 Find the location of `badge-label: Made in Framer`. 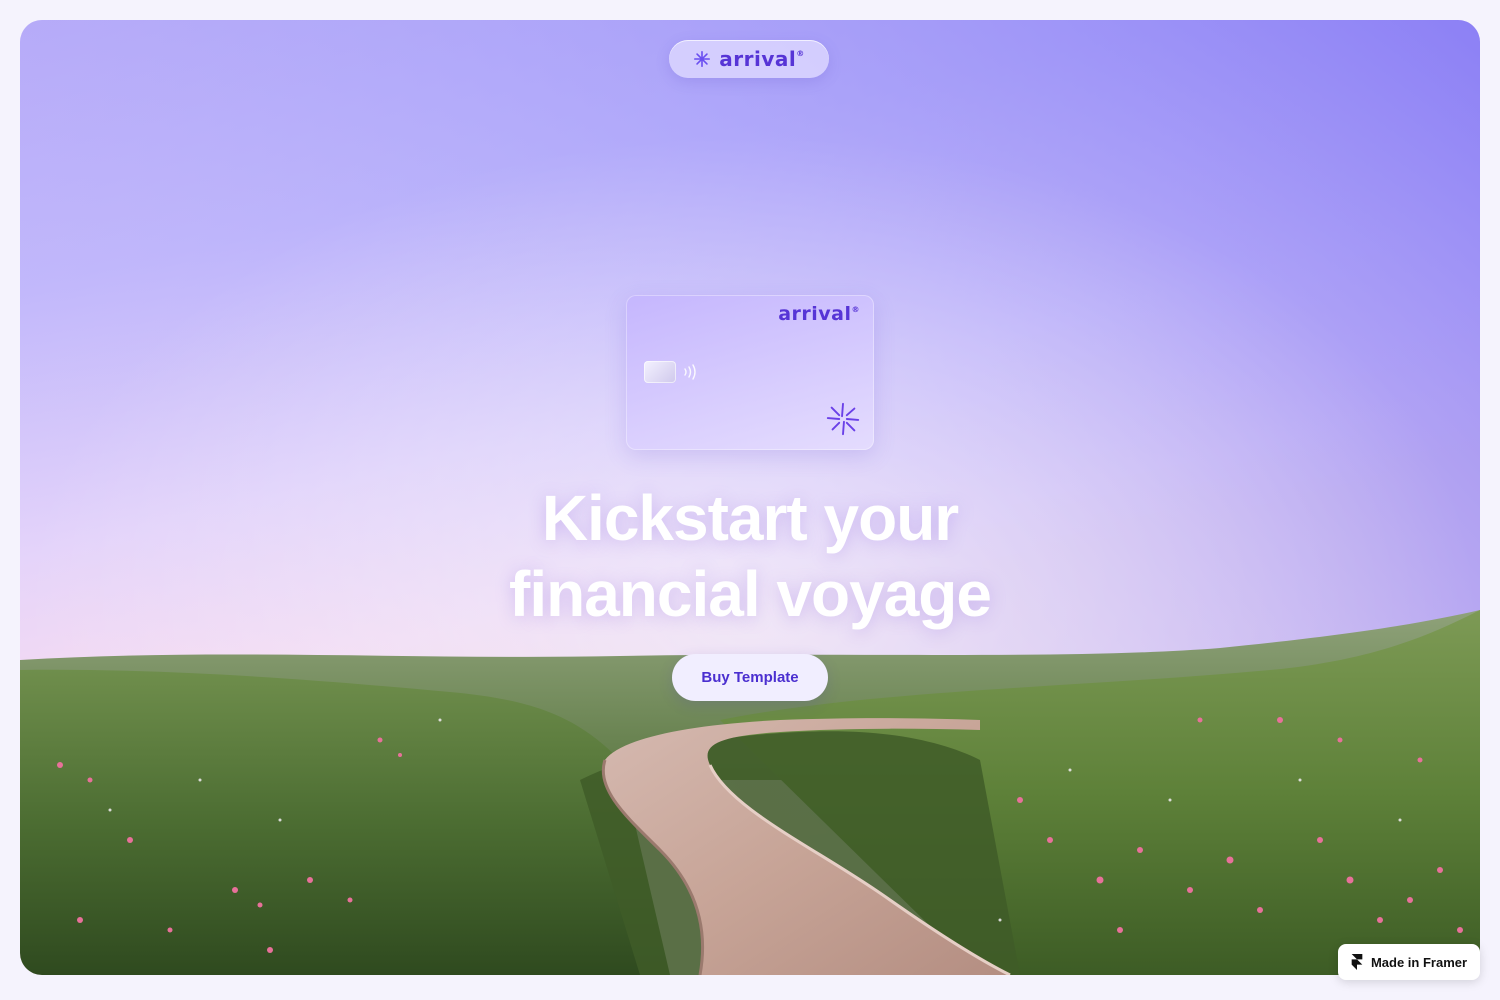

badge-label: Made in Framer is located at coordinates (1419, 962).